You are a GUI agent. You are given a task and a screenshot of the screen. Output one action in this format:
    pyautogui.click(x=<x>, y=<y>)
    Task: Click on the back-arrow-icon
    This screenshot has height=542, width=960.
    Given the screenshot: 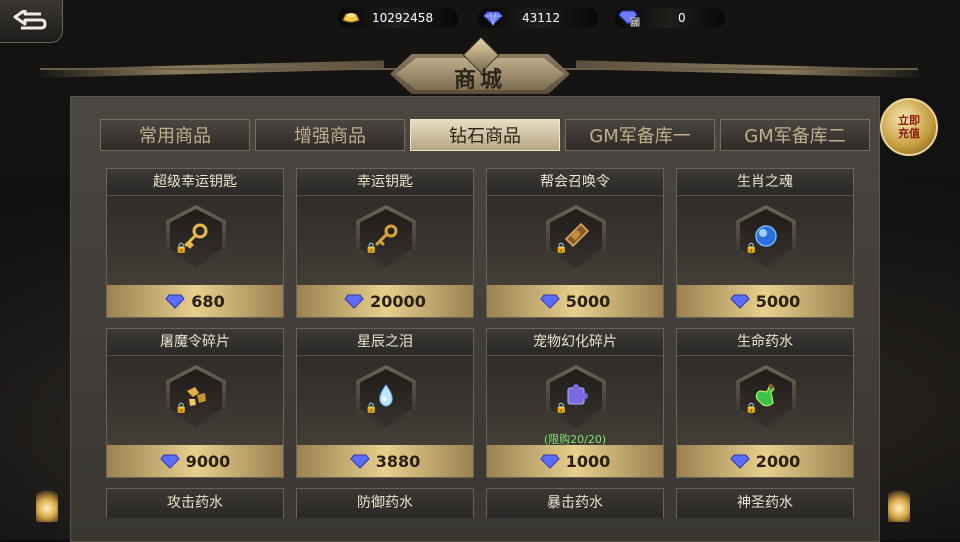 What is the action you would take?
    pyautogui.click(x=30, y=20)
    